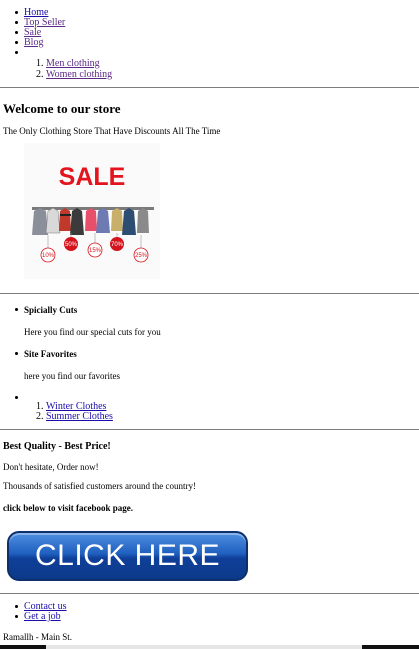  Describe the element at coordinates (42, 616) in the screenshot. I see `get-a-job-link: Get a job` at that location.